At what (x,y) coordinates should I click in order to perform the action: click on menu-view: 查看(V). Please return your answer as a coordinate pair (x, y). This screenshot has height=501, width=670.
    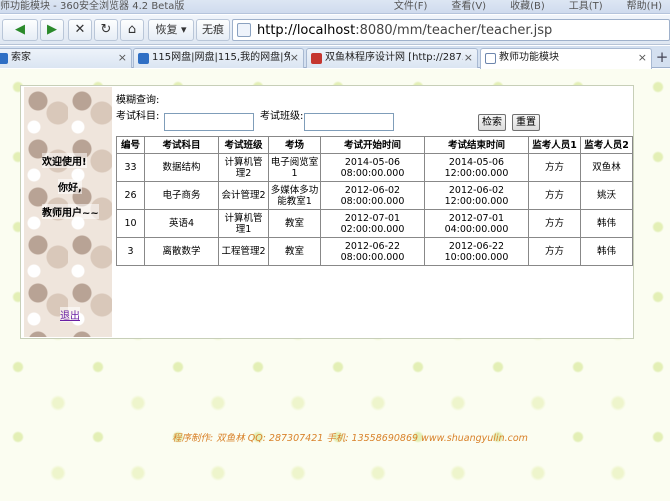
    Looking at the image, I should click on (468, 6).